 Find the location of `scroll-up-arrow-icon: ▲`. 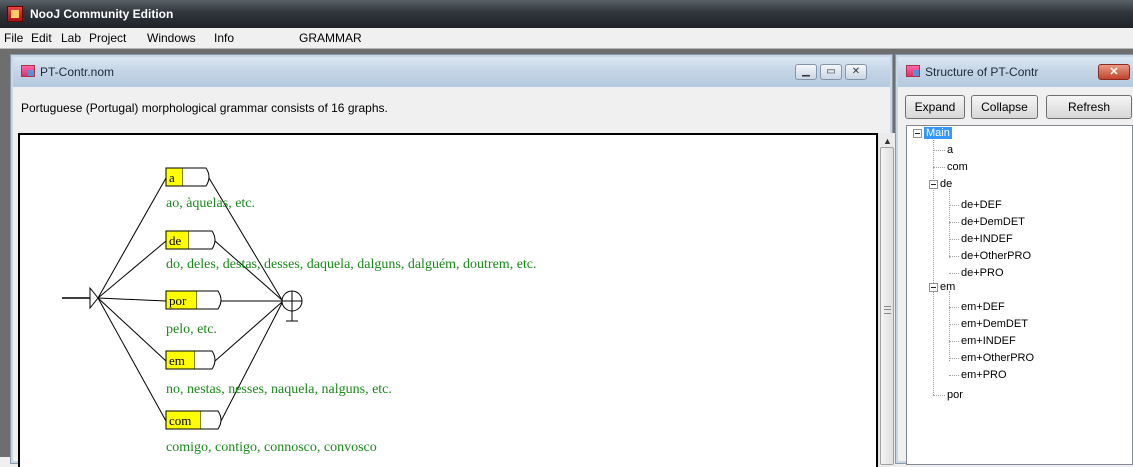

scroll-up-arrow-icon: ▲ is located at coordinates (887, 141).